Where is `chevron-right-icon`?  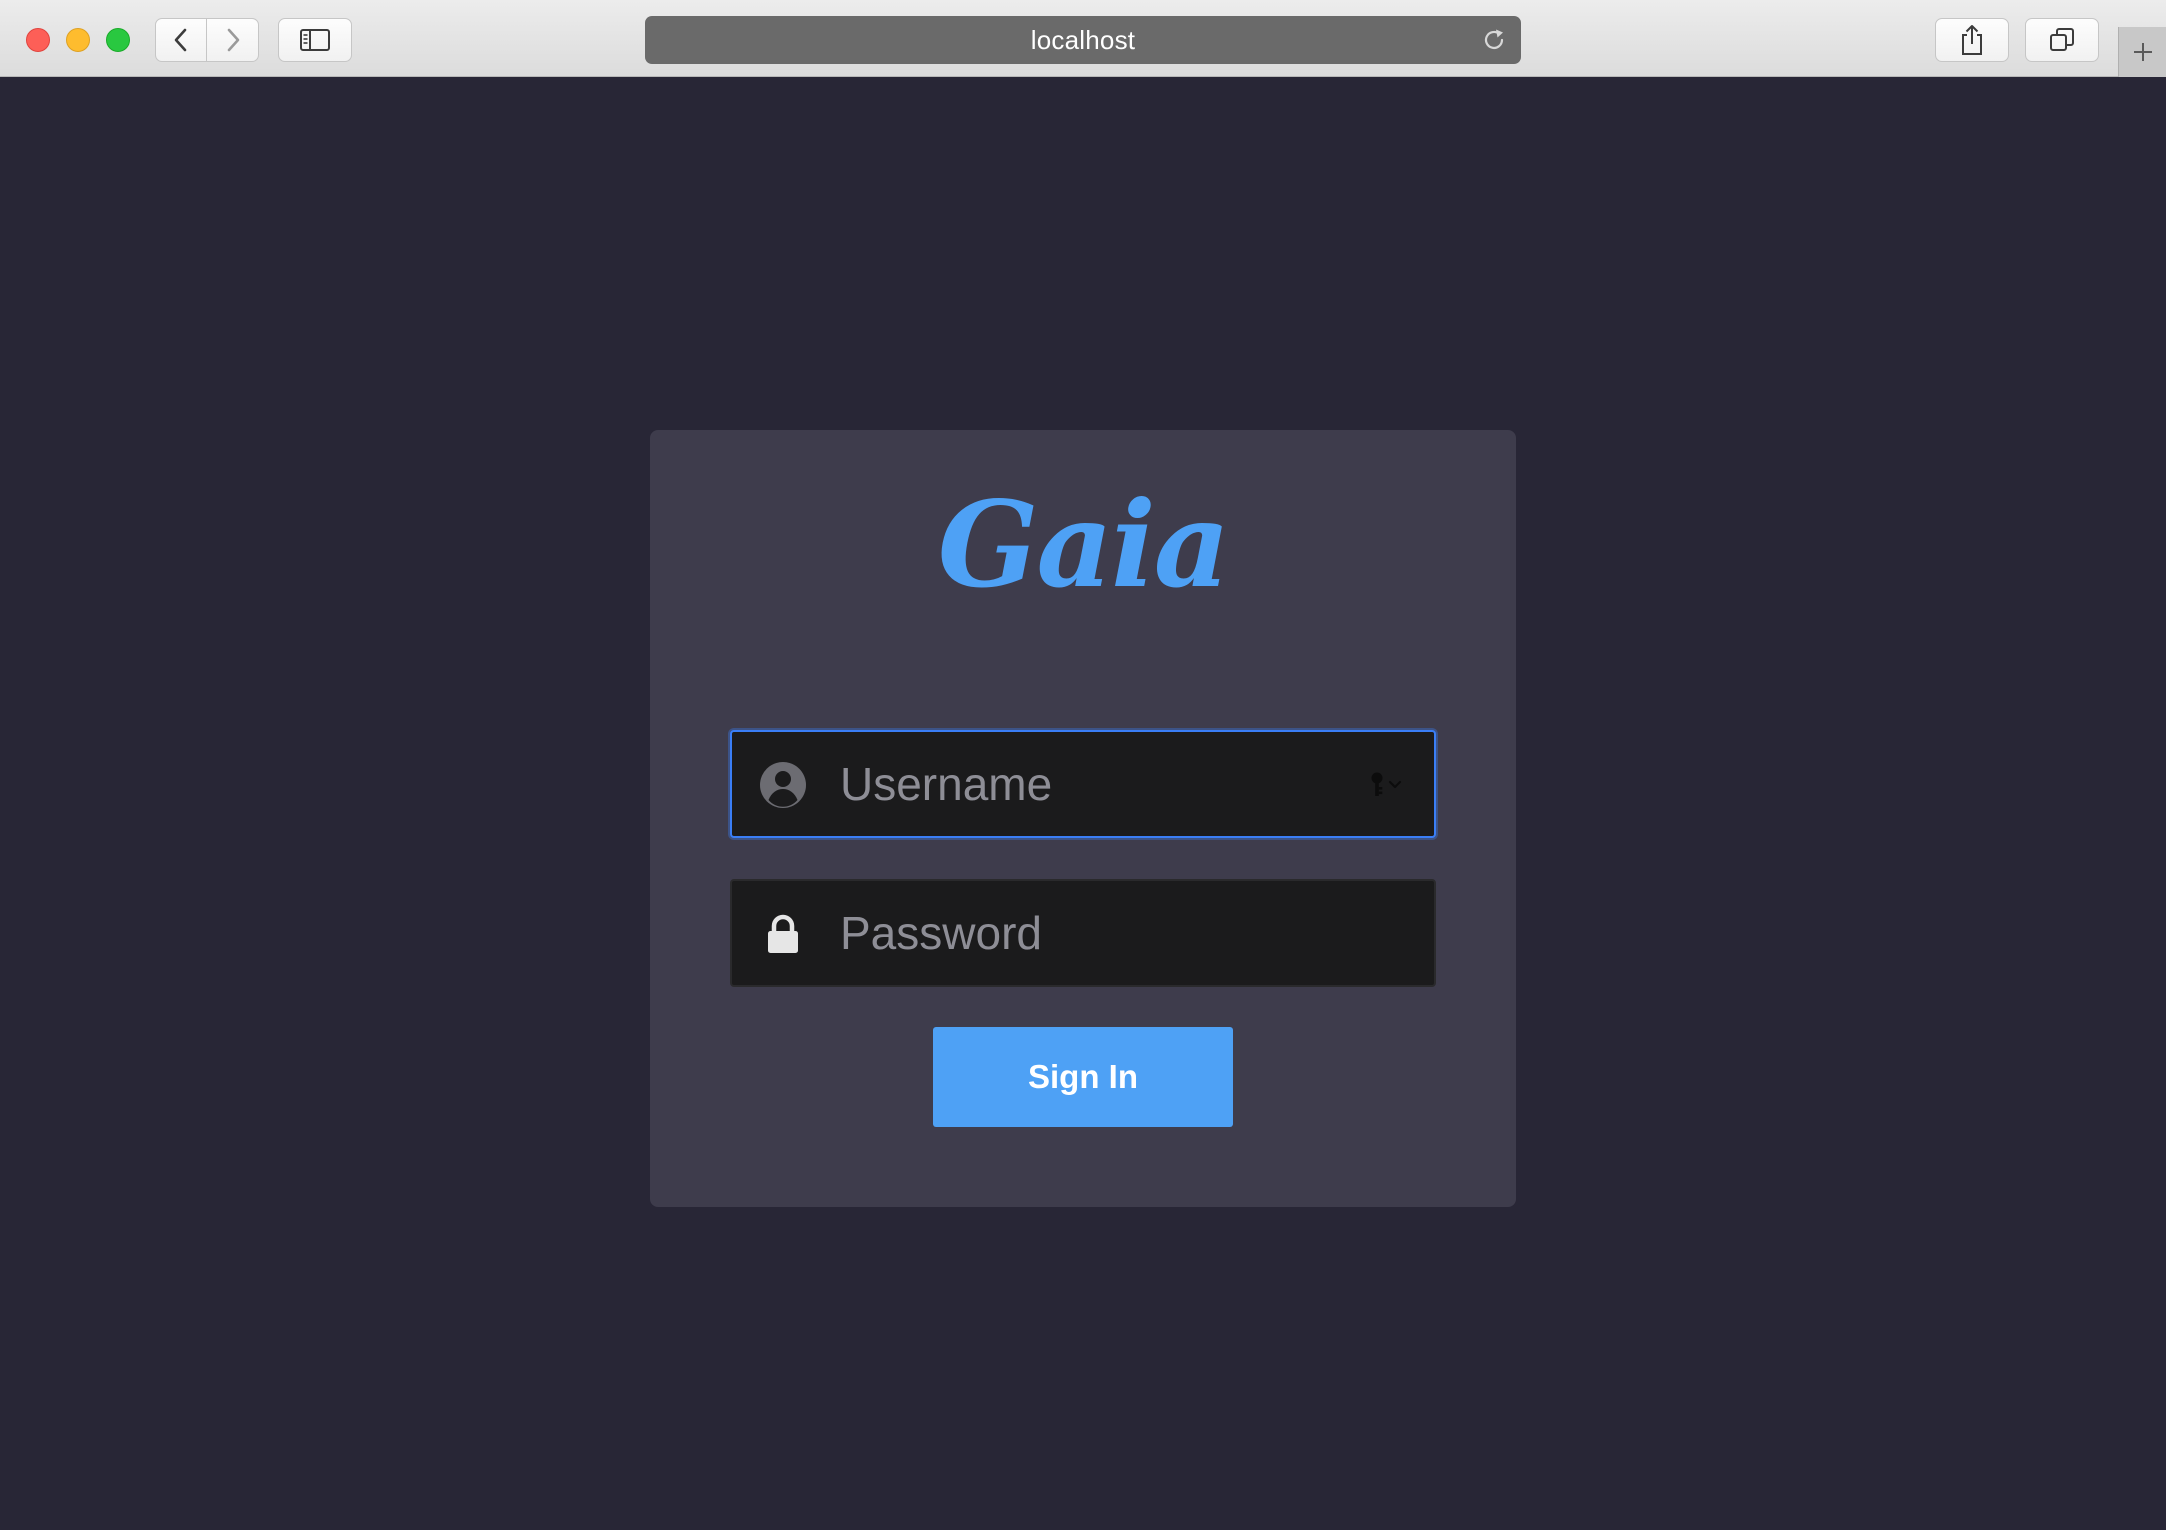 chevron-right-icon is located at coordinates (233, 40).